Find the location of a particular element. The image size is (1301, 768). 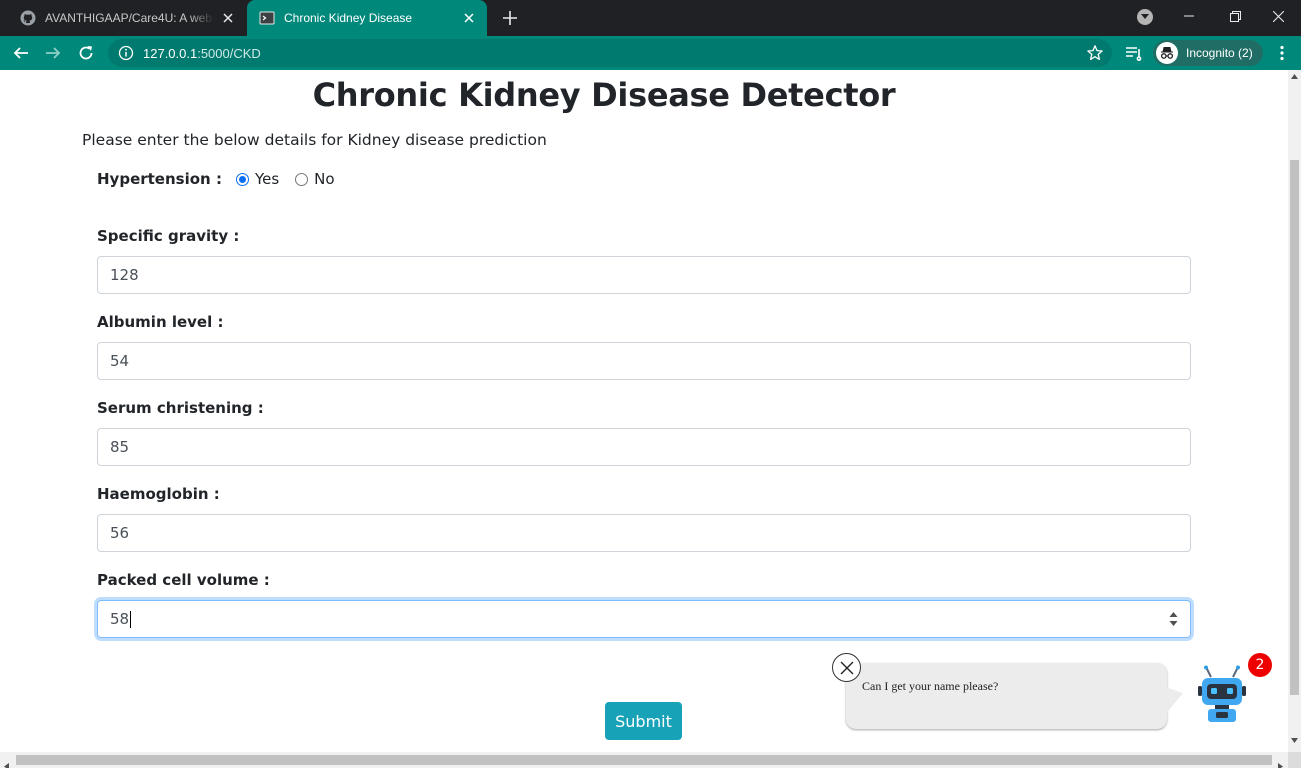

browser-toolbar: 127.0.0.1:5000/CKD Incognito (2) is located at coordinates (650, 53).